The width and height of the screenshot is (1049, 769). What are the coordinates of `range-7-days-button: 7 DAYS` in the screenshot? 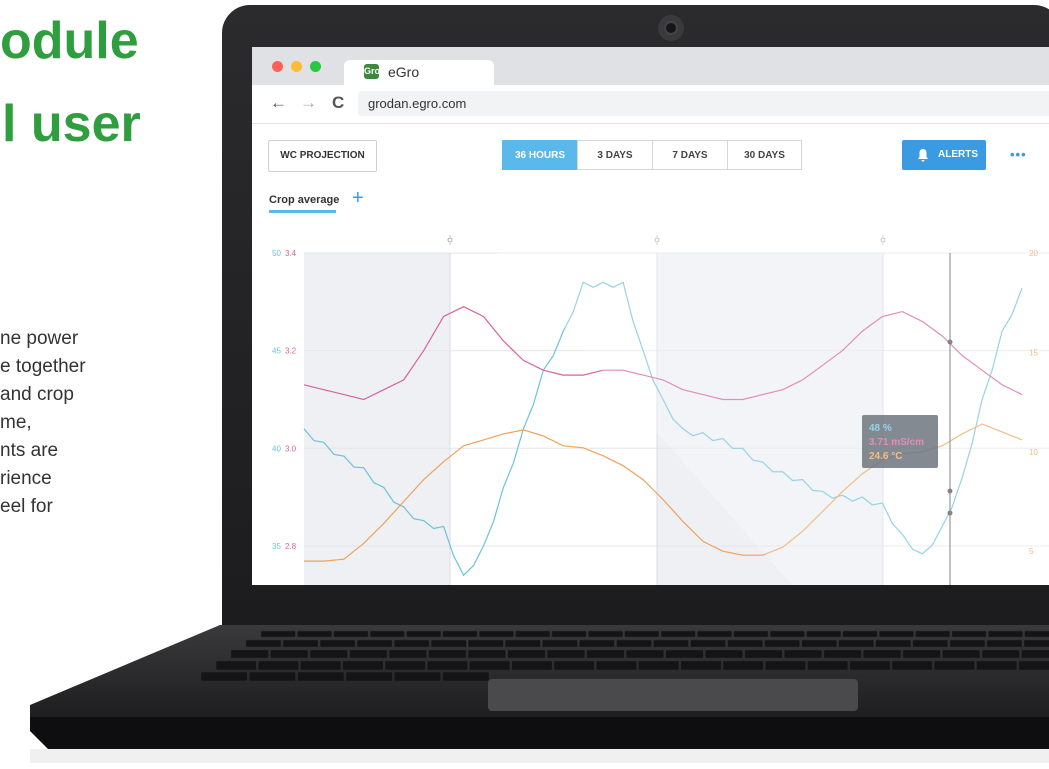 It's located at (690, 155).